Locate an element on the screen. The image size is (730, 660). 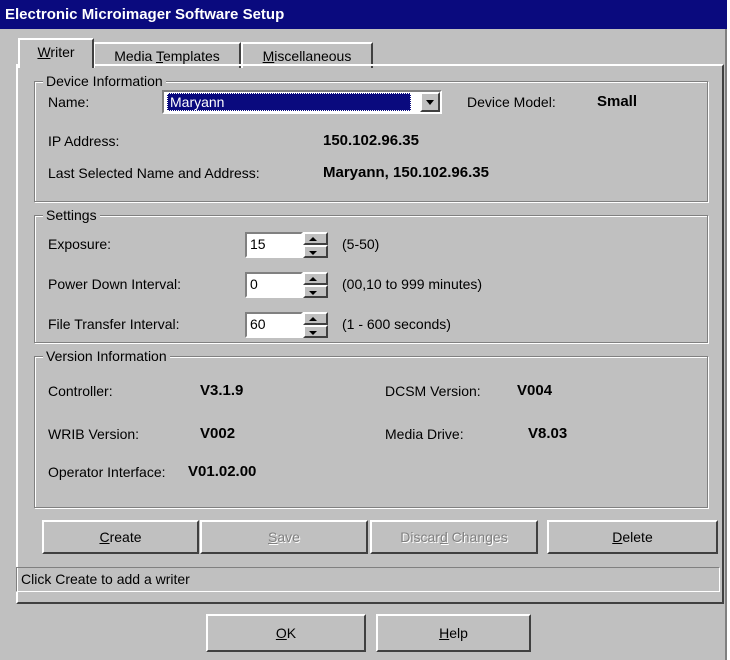
file-transfer-spinner is located at coordinates (315, 325).